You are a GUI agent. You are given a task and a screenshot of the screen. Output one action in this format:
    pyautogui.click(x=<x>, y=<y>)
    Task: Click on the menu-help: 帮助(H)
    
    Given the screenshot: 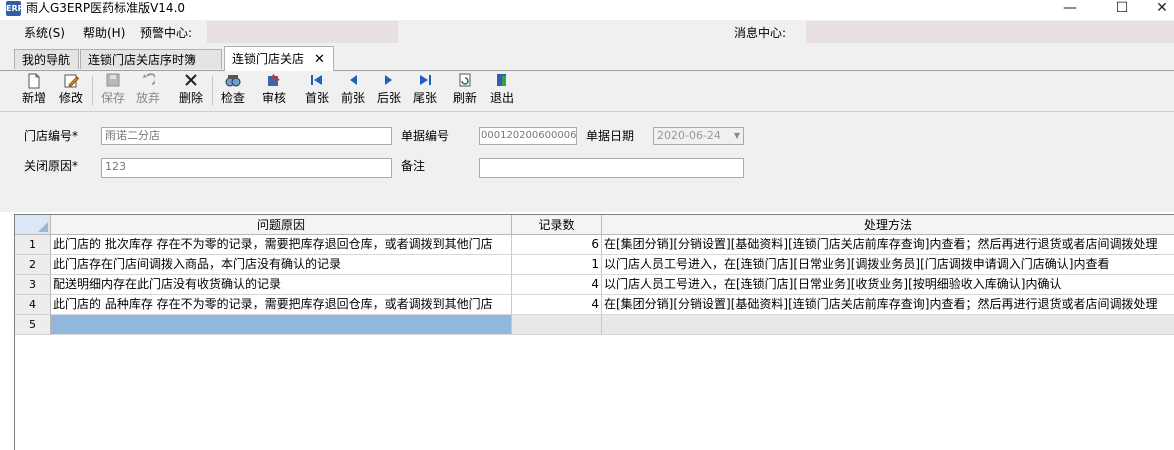 What is the action you would take?
    pyautogui.click(x=104, y=33)
    